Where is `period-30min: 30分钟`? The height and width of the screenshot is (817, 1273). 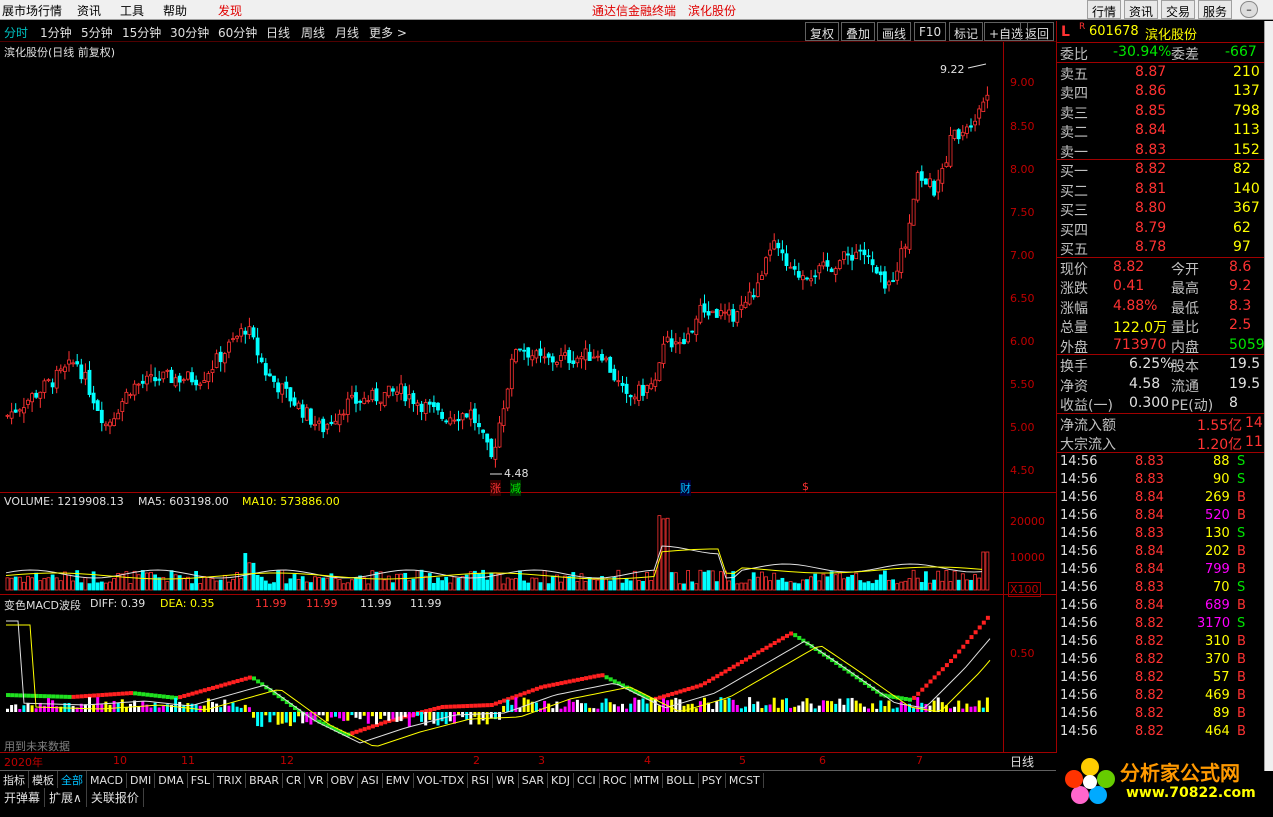
period-30min: 30分钟 is located at coordinates (189, 32).